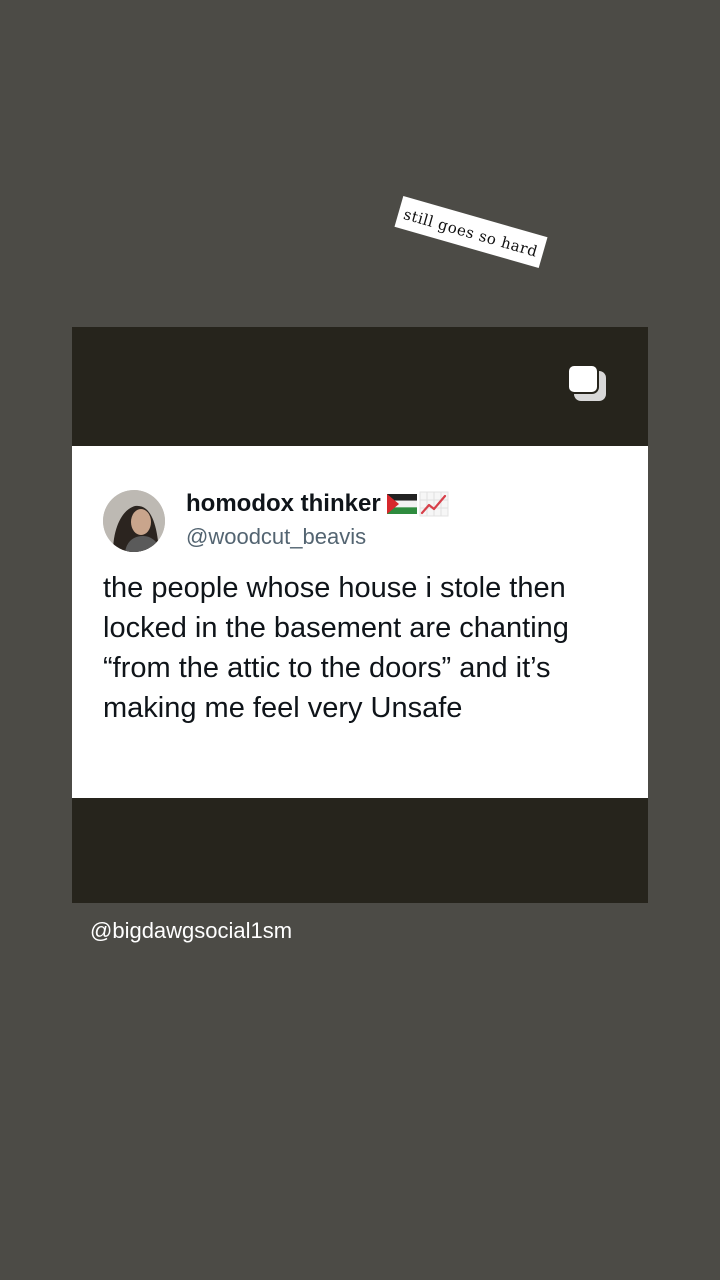 Image resolution: width=720 pixels, height=1280 pixels. I want to click on avatar-image, so click(134, 521).